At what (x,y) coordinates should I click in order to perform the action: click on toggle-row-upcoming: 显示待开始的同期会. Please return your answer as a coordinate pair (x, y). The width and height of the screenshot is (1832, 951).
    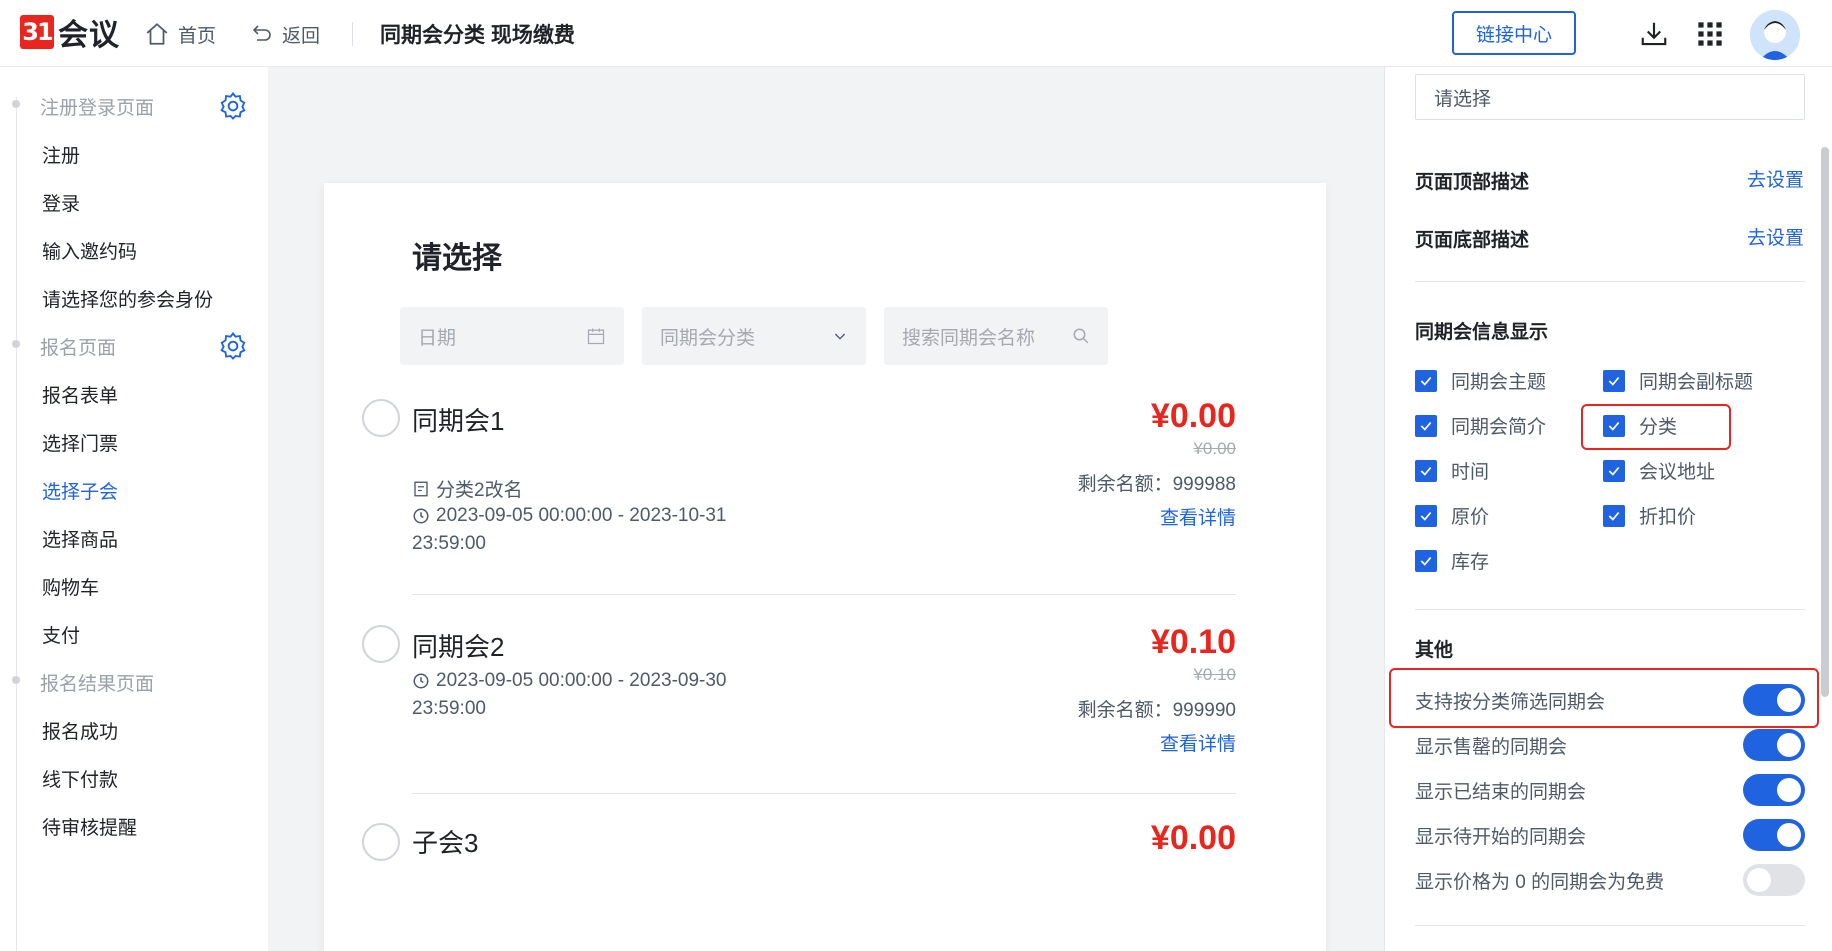
    Looking at the image, I should click on (1610, 835).